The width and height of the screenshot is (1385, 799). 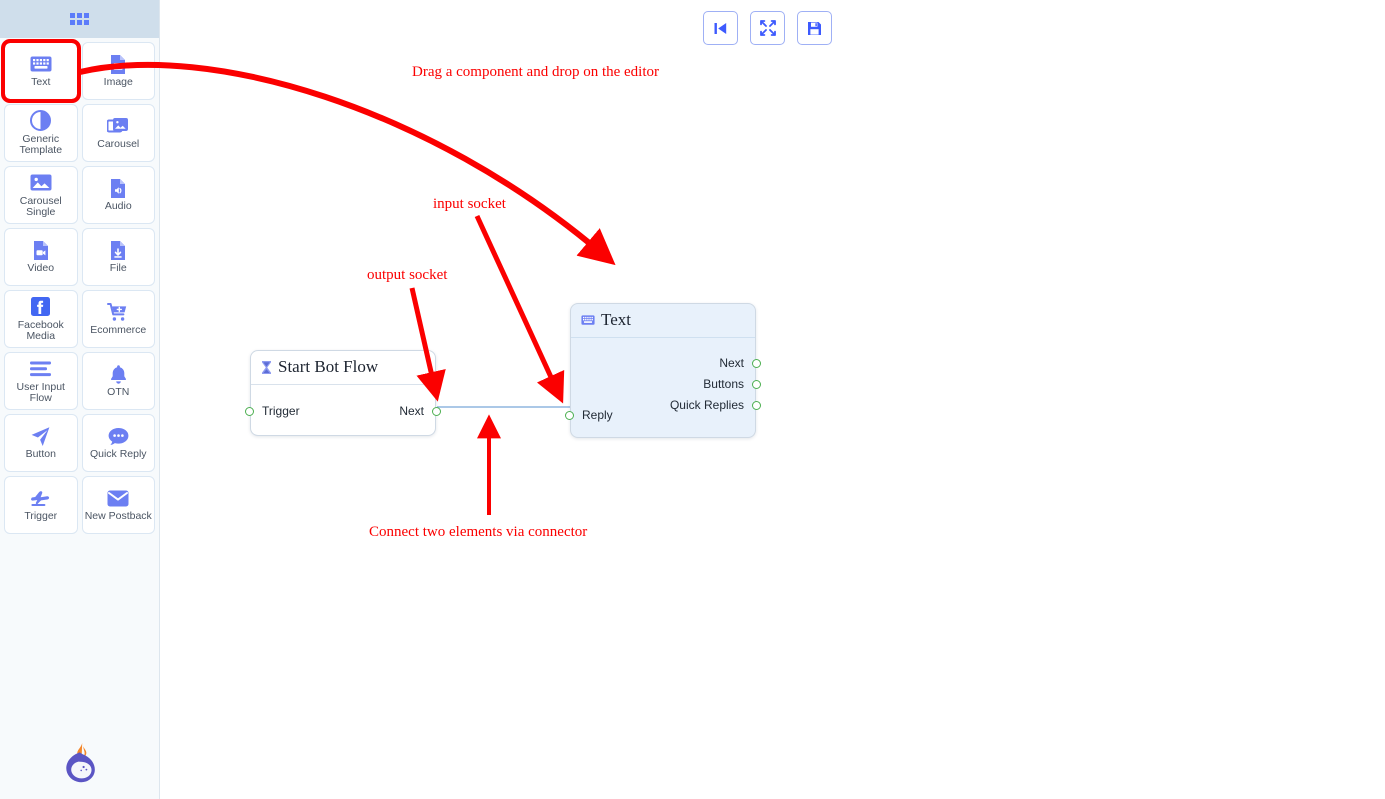 What do you see at coordinates (118, 268) in the screenshot?
I see `palette-item-label: File` at bounding box center [118, 268].